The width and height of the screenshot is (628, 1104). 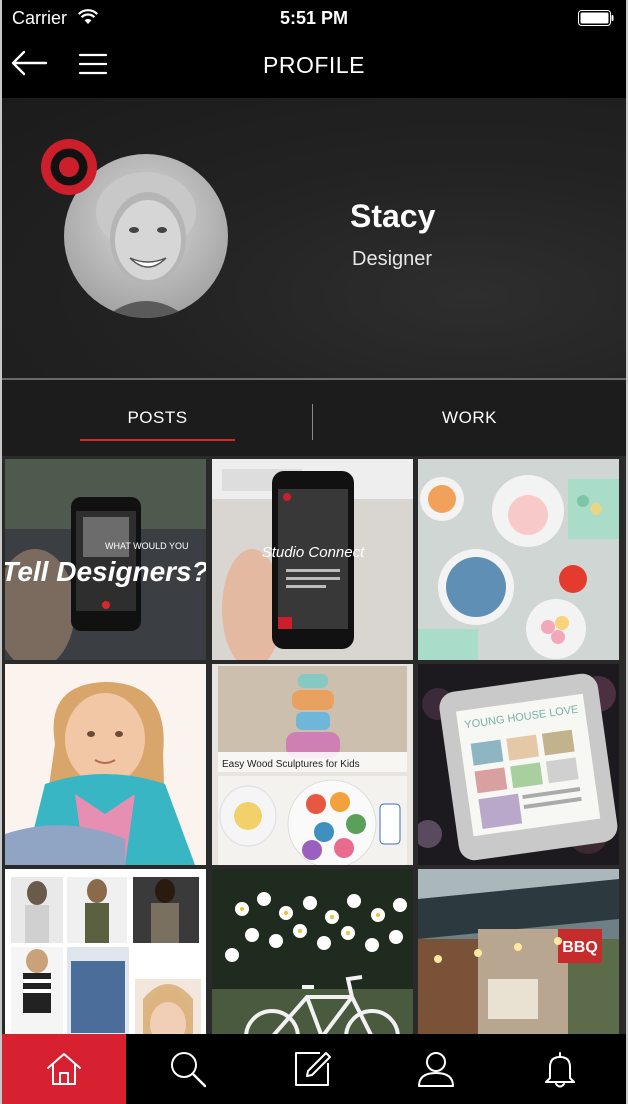 I want to click on profile-name: Stacy, so click(x=393, y=216).